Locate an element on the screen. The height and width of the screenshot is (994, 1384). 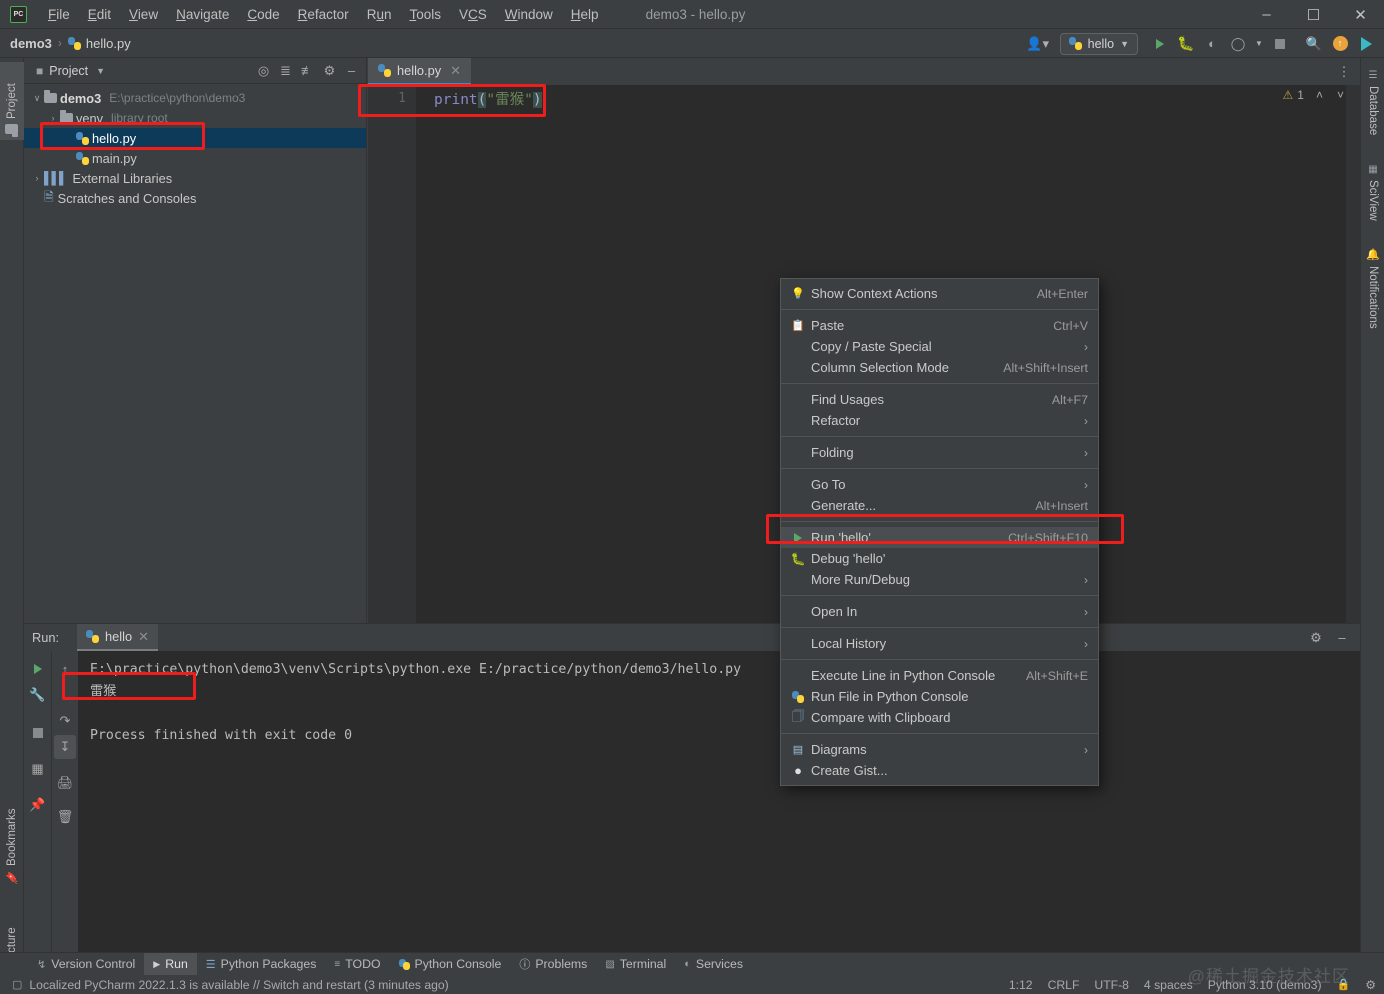
line-separator: CRLF is located at coordinates (1064, 985).